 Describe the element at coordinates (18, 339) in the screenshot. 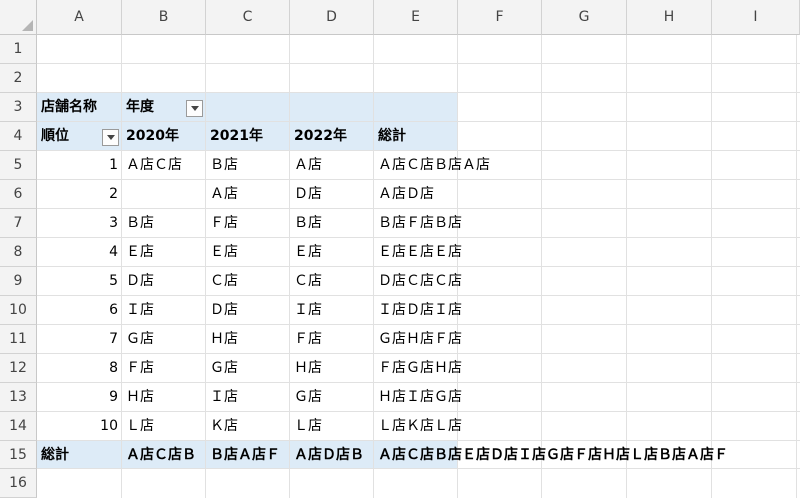

I see `row-header-11: 11` at that location.